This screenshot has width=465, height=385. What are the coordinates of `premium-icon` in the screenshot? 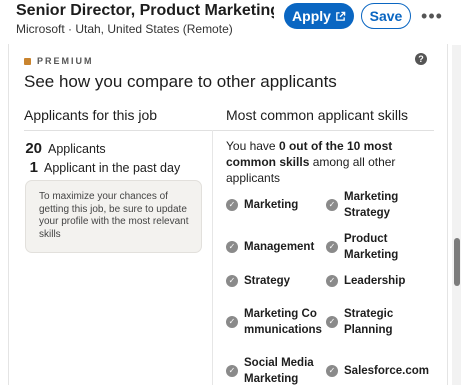 It's located at (27, 61).